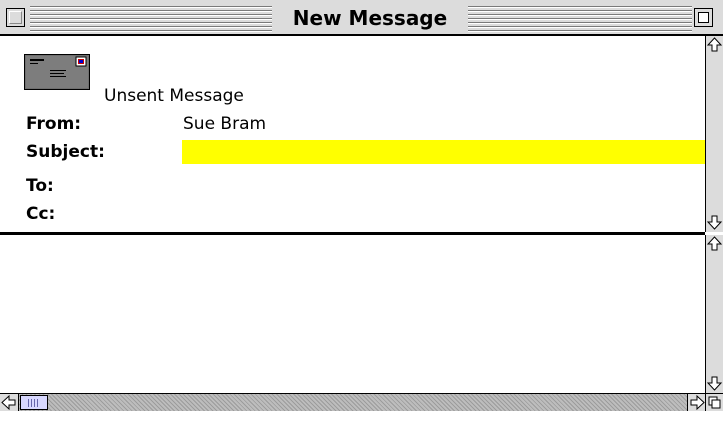  I want to click on message-status: Unsent Message, so click(174, 96).